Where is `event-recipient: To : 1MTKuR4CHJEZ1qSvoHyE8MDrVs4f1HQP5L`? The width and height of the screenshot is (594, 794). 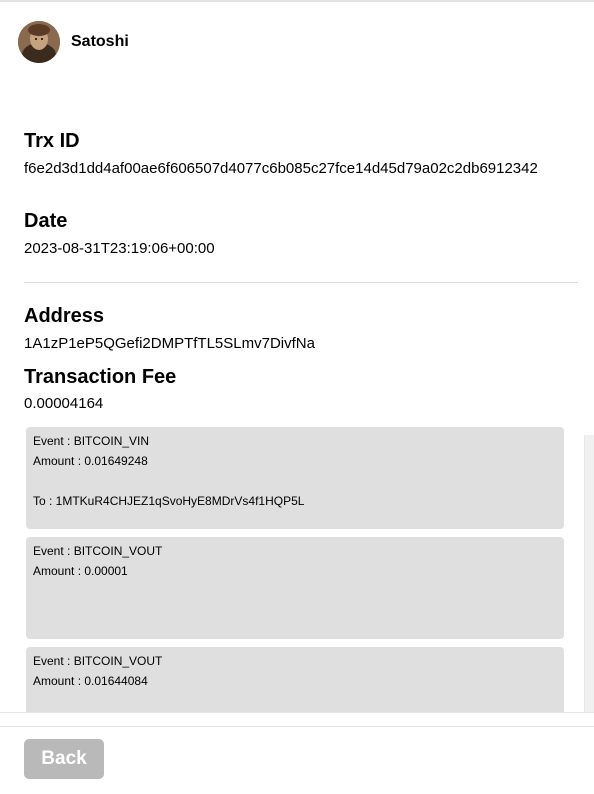 event-recipient: To : 1MTKuR4CHJEZ1qSvoHyE8MDrVs4f1HQP5L is located at coordinates (169, 501).